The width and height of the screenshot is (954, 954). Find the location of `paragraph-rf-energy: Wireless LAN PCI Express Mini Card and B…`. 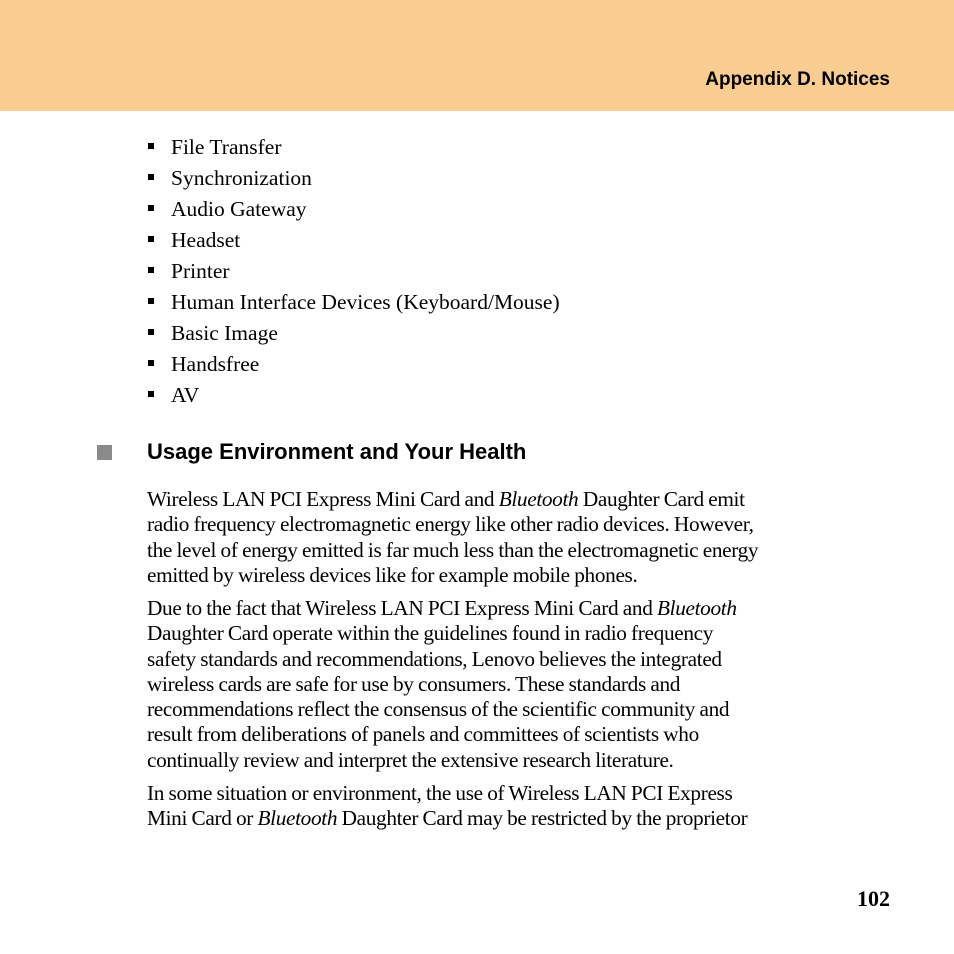

paragraph-rf-energy: Wireless LAN PCI Express Mini Card and B… is located at coordinates (453, 537).